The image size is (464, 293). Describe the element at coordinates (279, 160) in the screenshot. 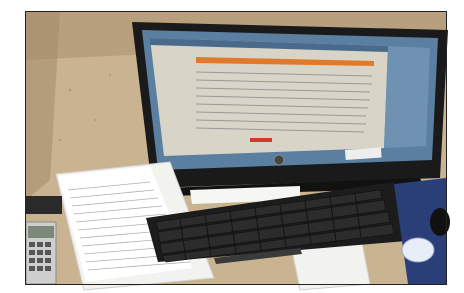

I see `power-button-icon` at that location.